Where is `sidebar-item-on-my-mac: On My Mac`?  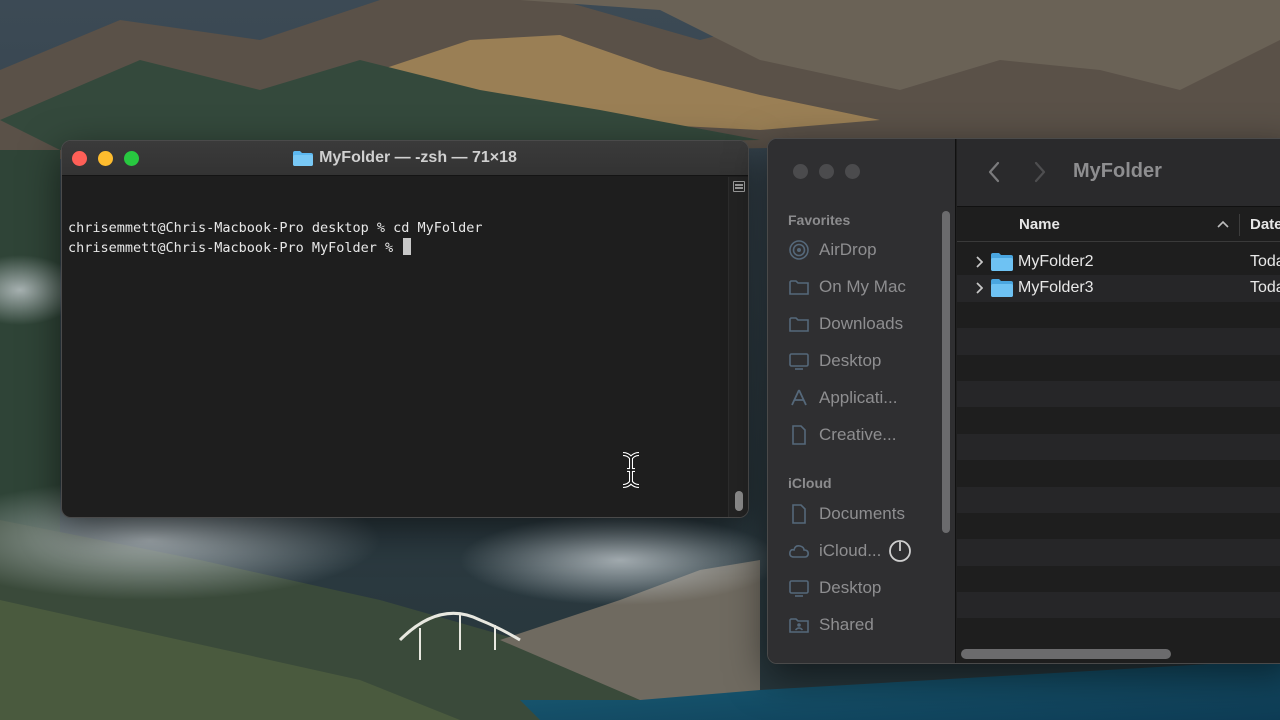
sidebar-item-on-my-mac: On My Mac is located at coordinates (868, 287).